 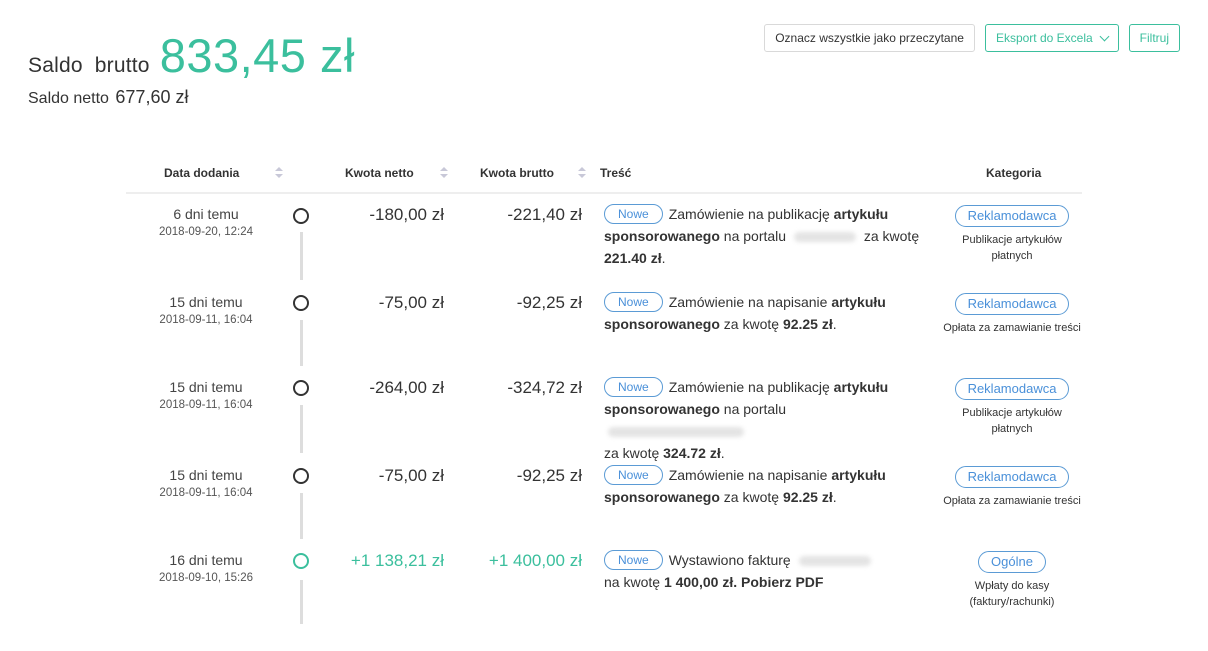 I want to click on export-excel-button: Eksport do Excela, so click(x=1051, y=38).